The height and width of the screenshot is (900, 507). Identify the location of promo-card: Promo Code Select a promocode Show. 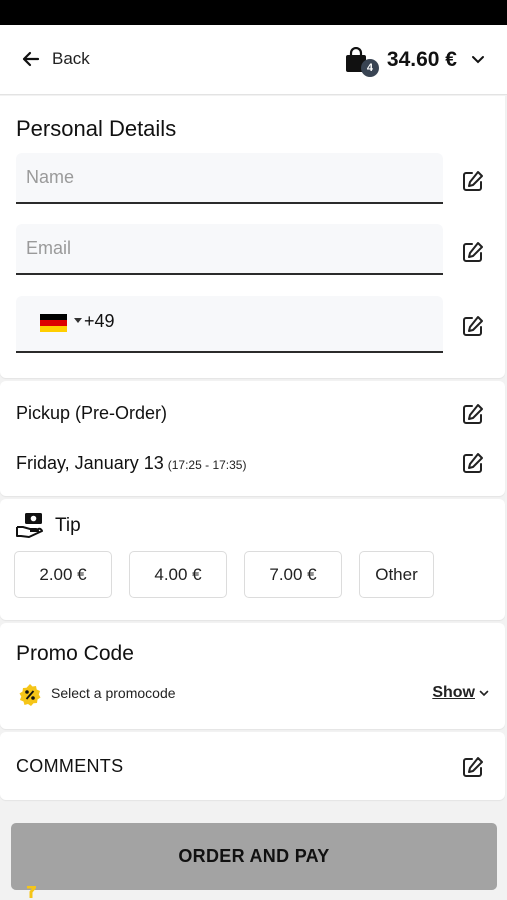
(252, 676).